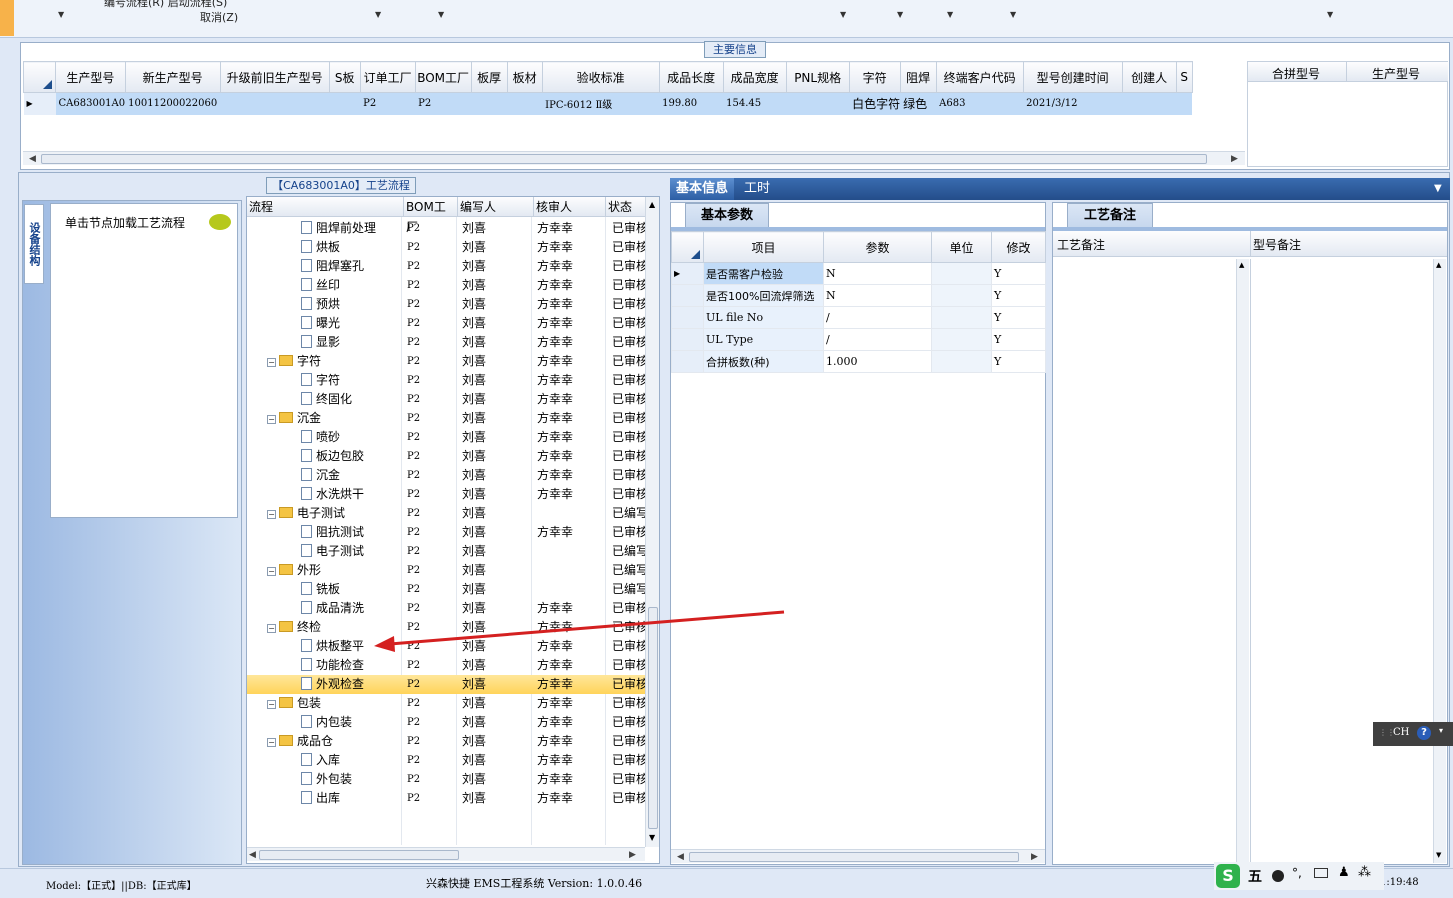 The width and height of the screenshot is (1453, 898). Describe the element at coordinates (877, 361) in the screenshot. I see `param-value: 1.000` at that location.